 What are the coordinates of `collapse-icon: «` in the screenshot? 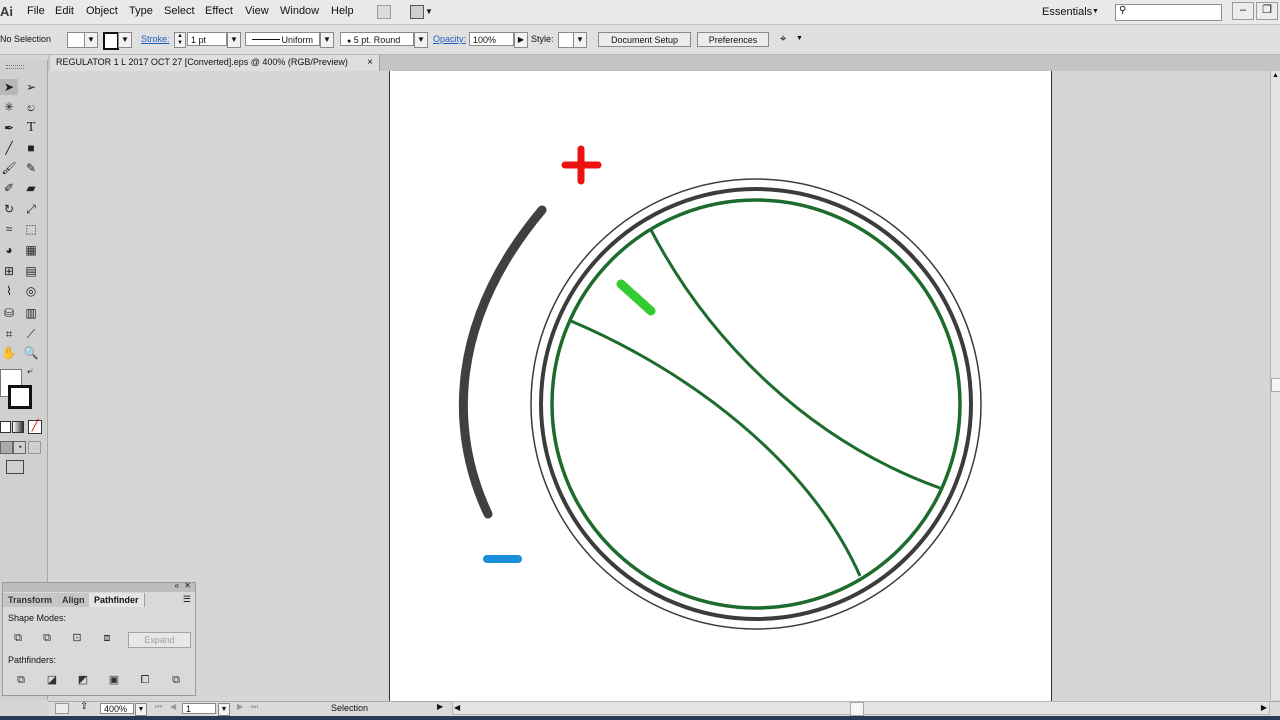 It's located at (177, 585).